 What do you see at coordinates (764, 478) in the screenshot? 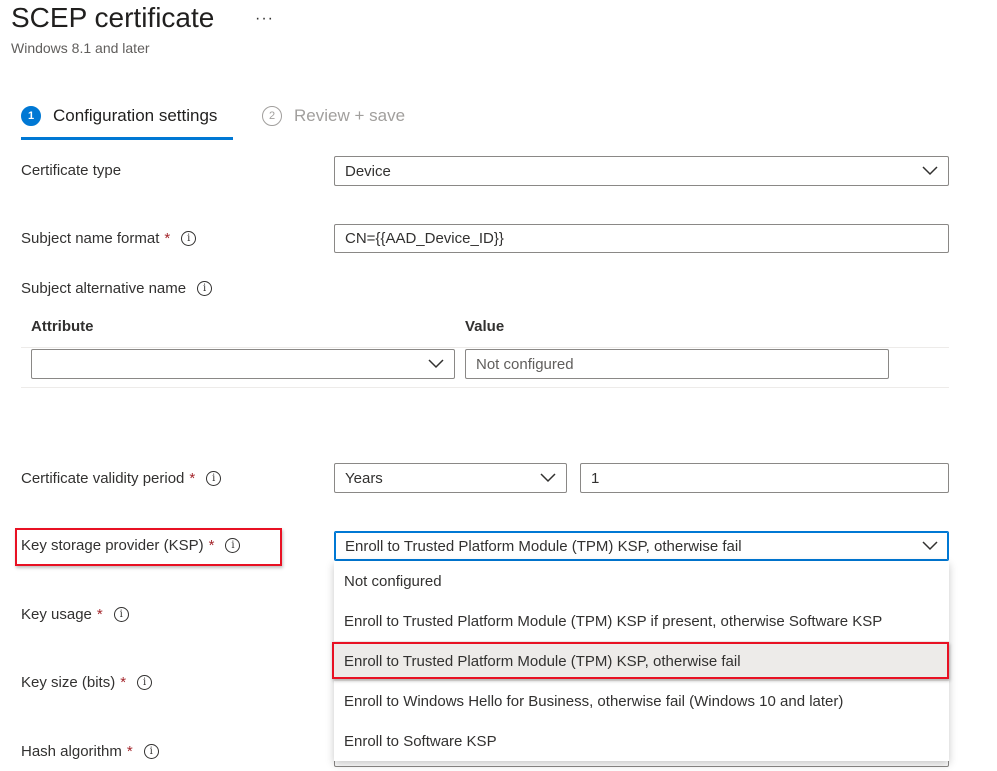
I see `validity-amount-input: 1` at bounding box center [764, 478].